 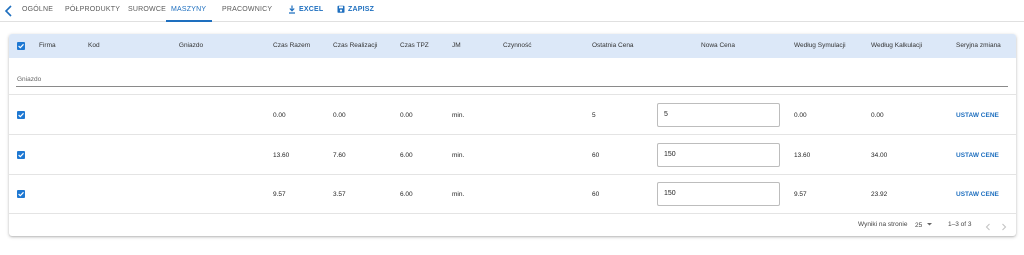 What do you see at coordinates (311, 9) in the screenshot?
I see `excel-label: EXCEL` at bounding box center [311, 9].